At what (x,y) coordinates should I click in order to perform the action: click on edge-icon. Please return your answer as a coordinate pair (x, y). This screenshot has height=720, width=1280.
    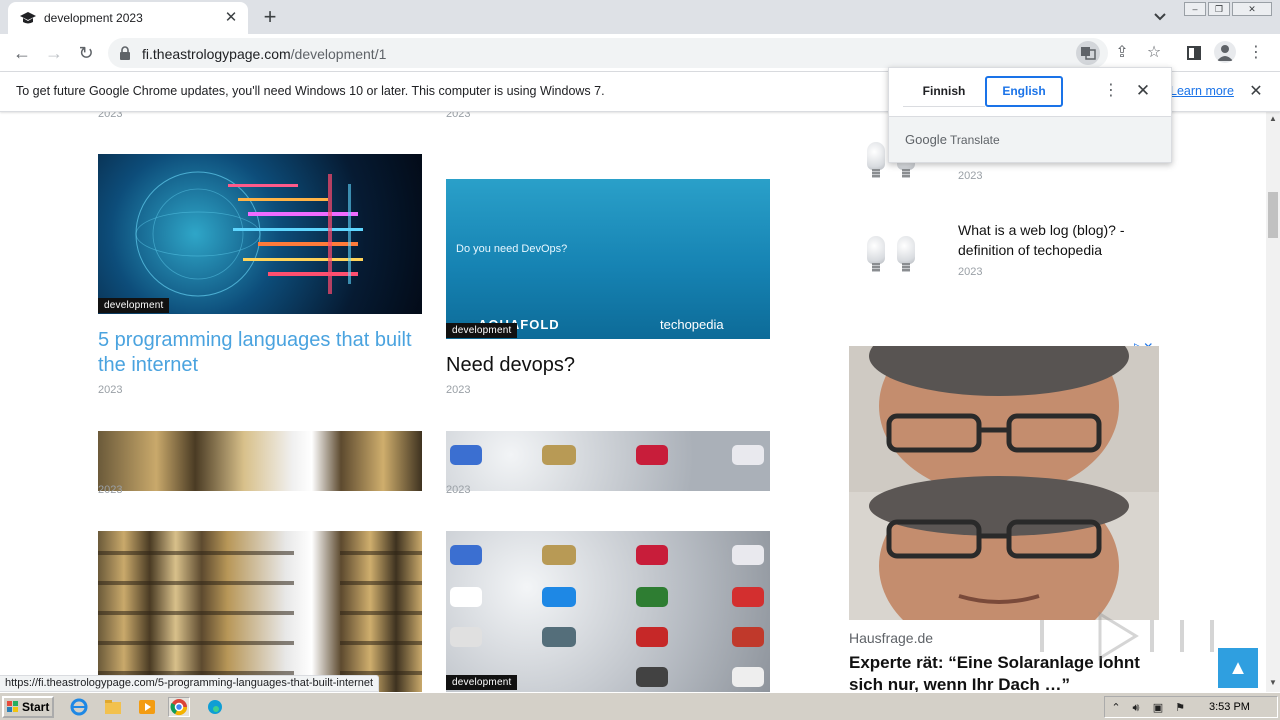
    Looking at the image, I should click on (215, 707).